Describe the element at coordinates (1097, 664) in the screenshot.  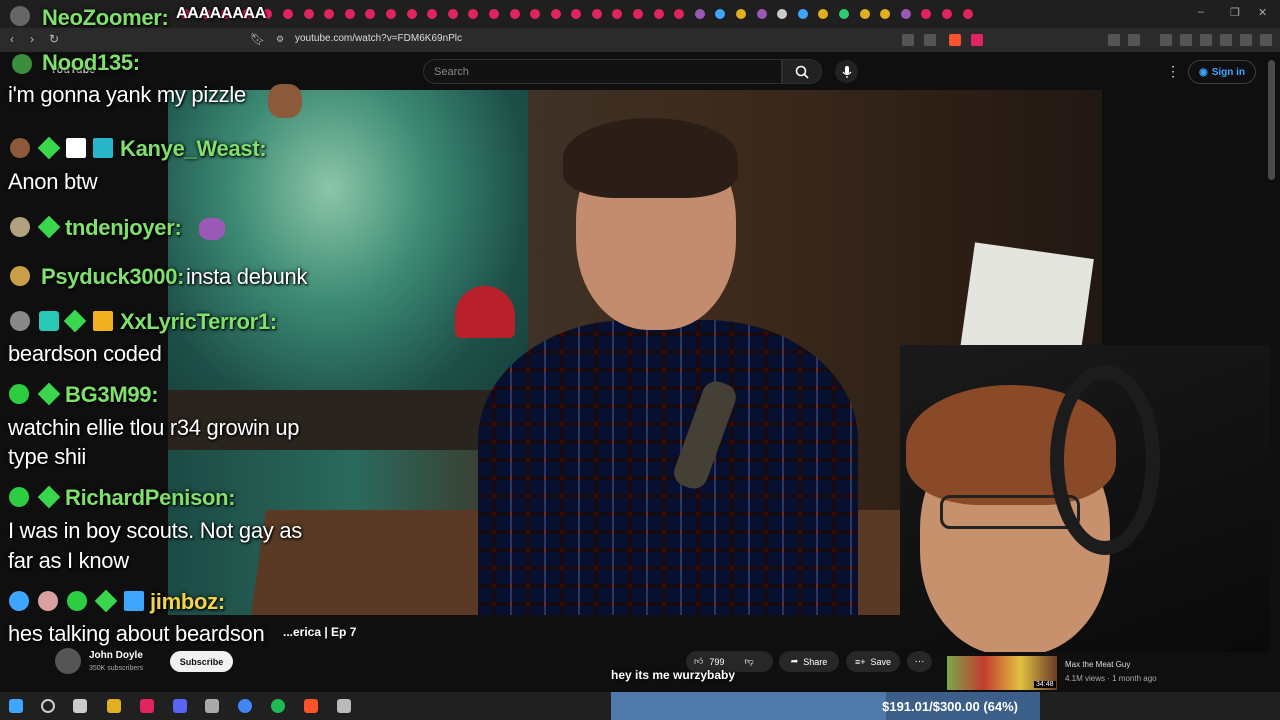
I see `recommended-channel: Max the Meat Guy` at that location.